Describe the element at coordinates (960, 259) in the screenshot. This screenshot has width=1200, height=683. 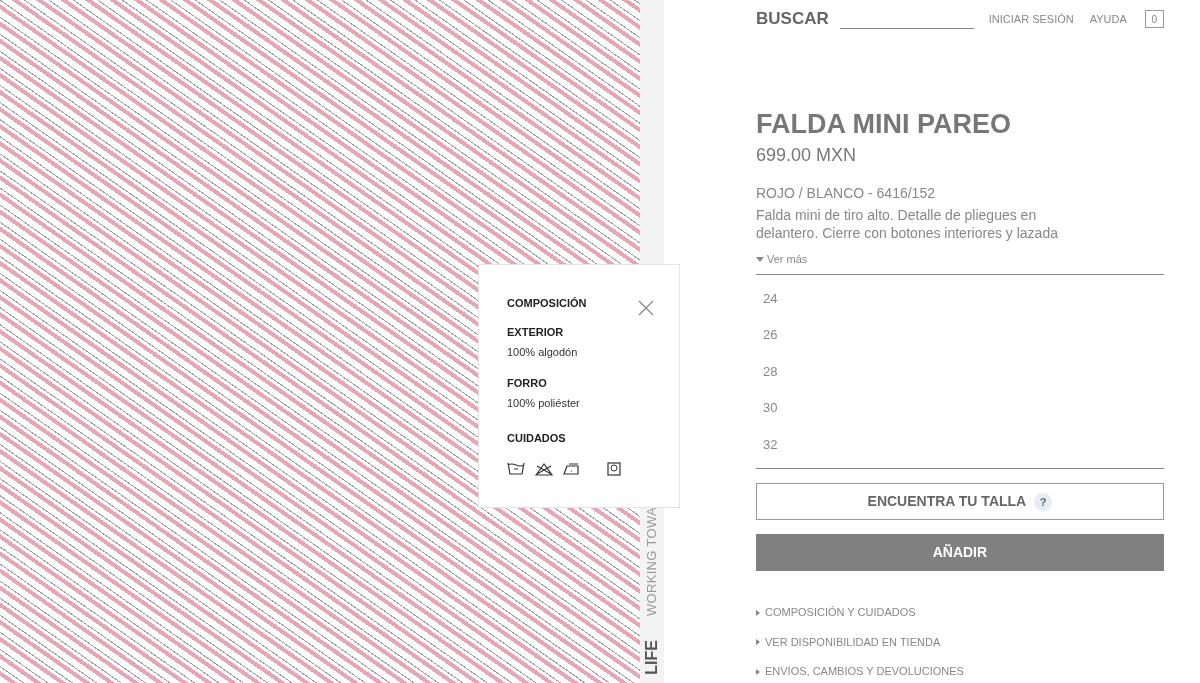
I see `see-more-link: Ver más` at that location.